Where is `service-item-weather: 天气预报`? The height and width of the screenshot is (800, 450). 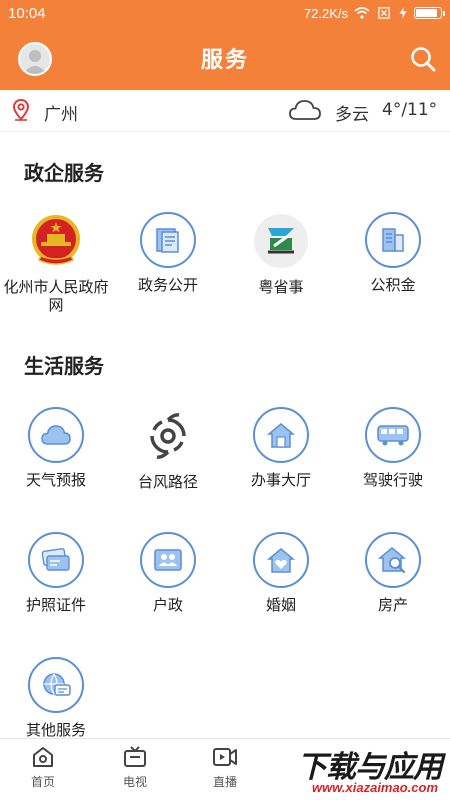 service-item-weather: 天气预报 is located at coordinates (56, 448).